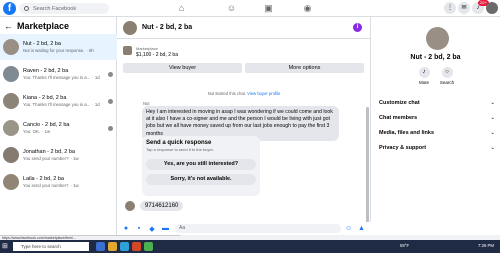  I want to click on menu-grid-icon: ⋮, so click(450, 8).